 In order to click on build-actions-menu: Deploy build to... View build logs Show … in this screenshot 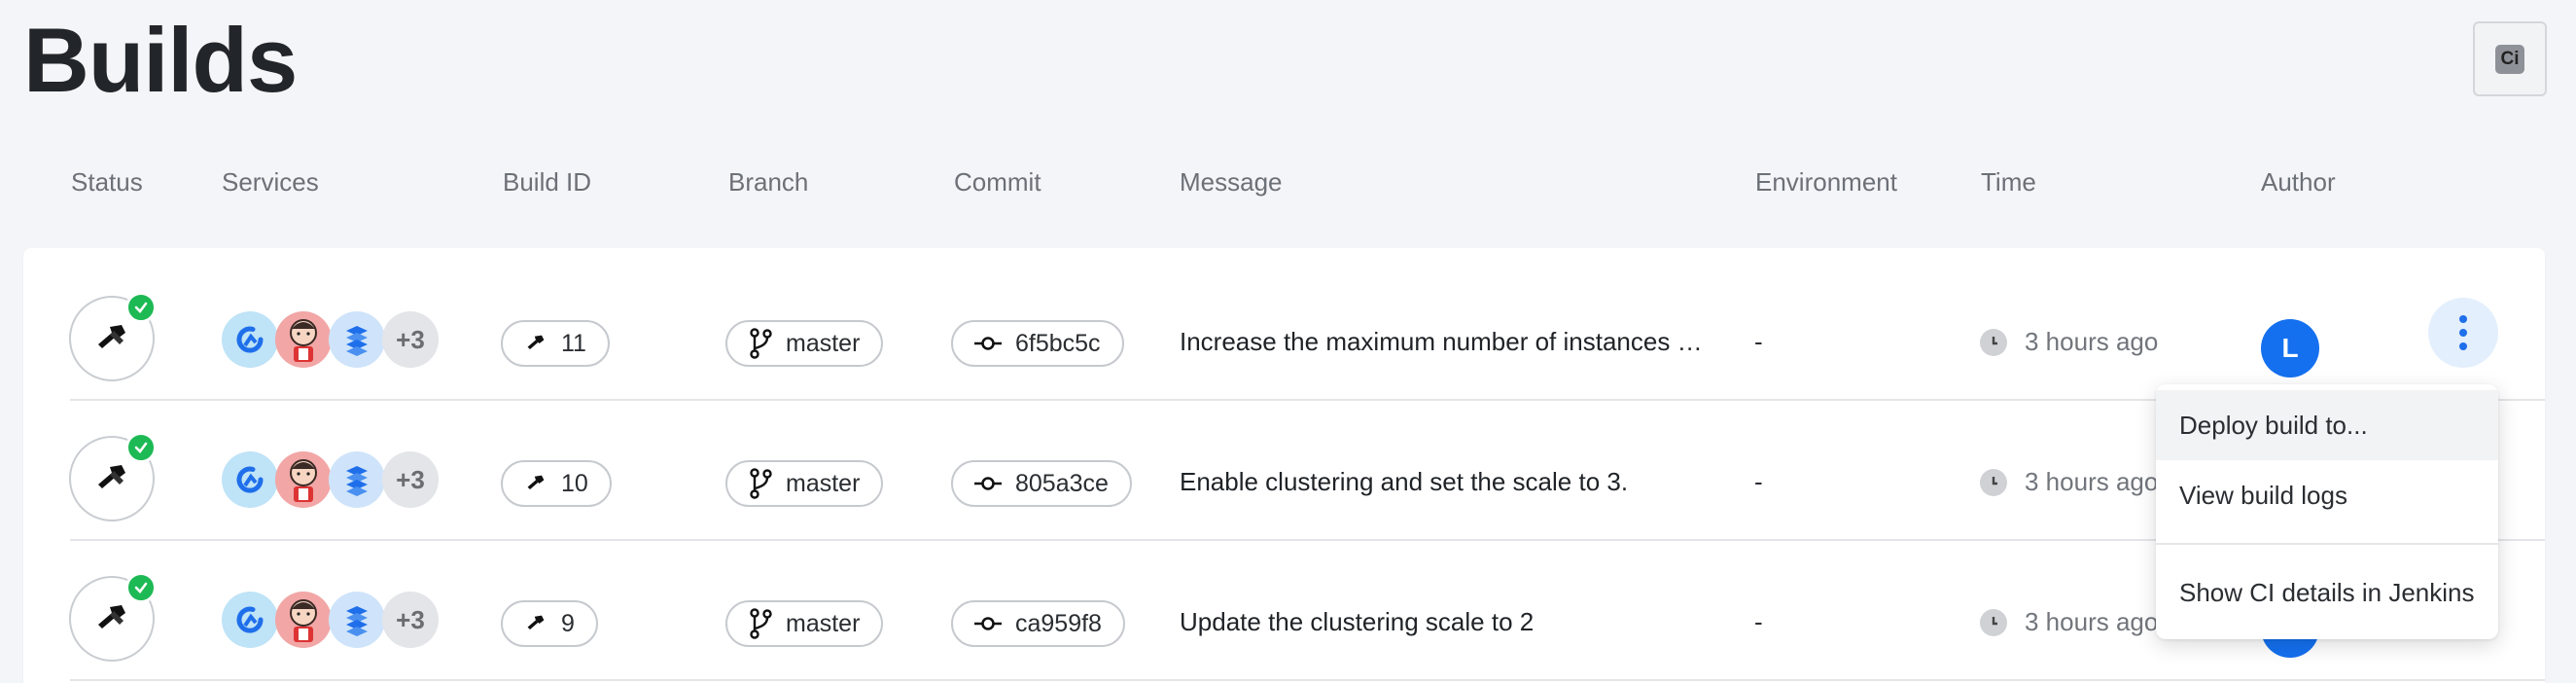, I will do `click(2327, 511)`.